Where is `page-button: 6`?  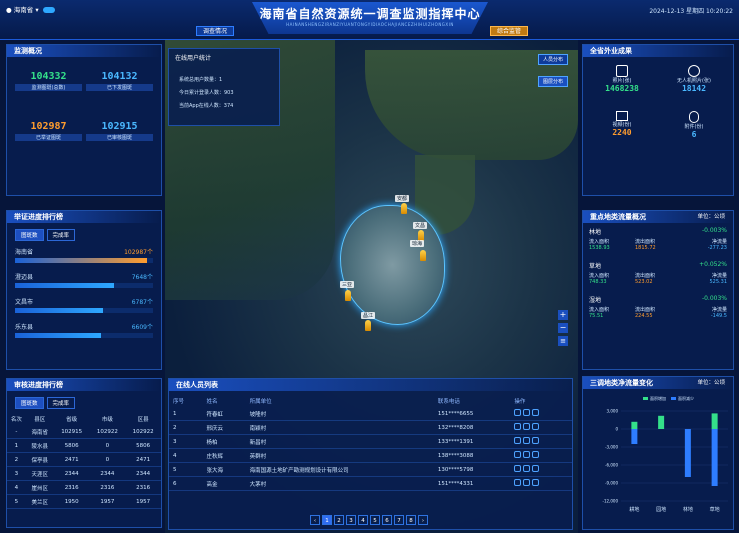
page-button: 6 is located at coordinates (387, 520).